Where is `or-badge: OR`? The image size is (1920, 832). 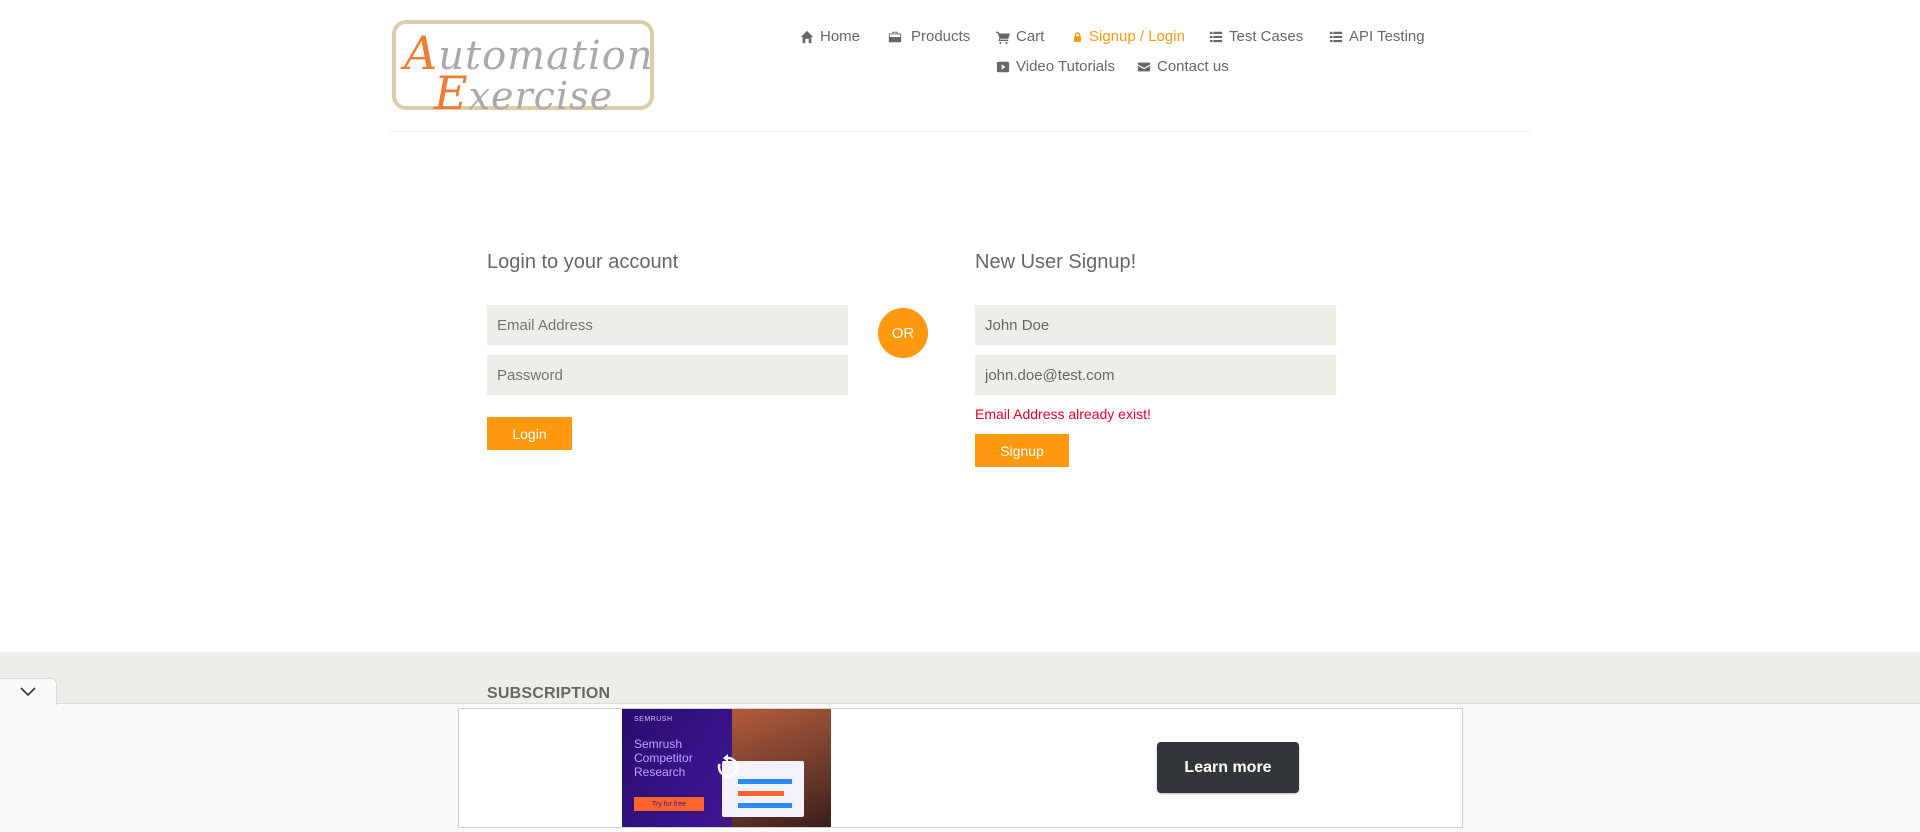
or-badge: OR is located at coordinates (903, 333).